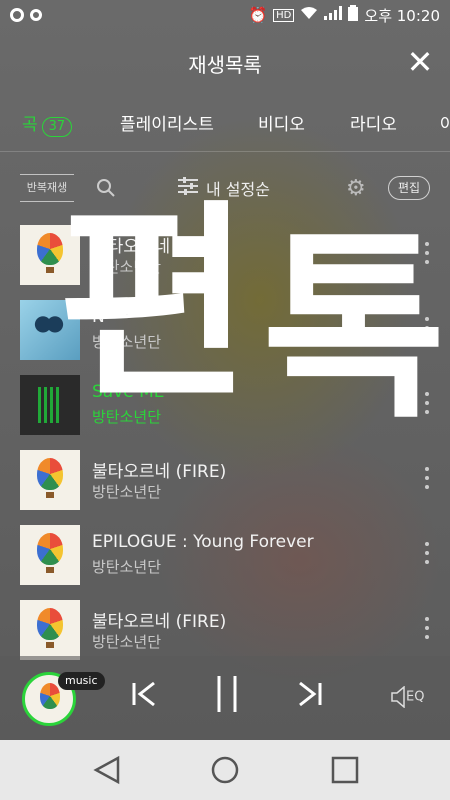  I want to click on status-right: ⏰ HD 오후 10:20, so click(344, 15).